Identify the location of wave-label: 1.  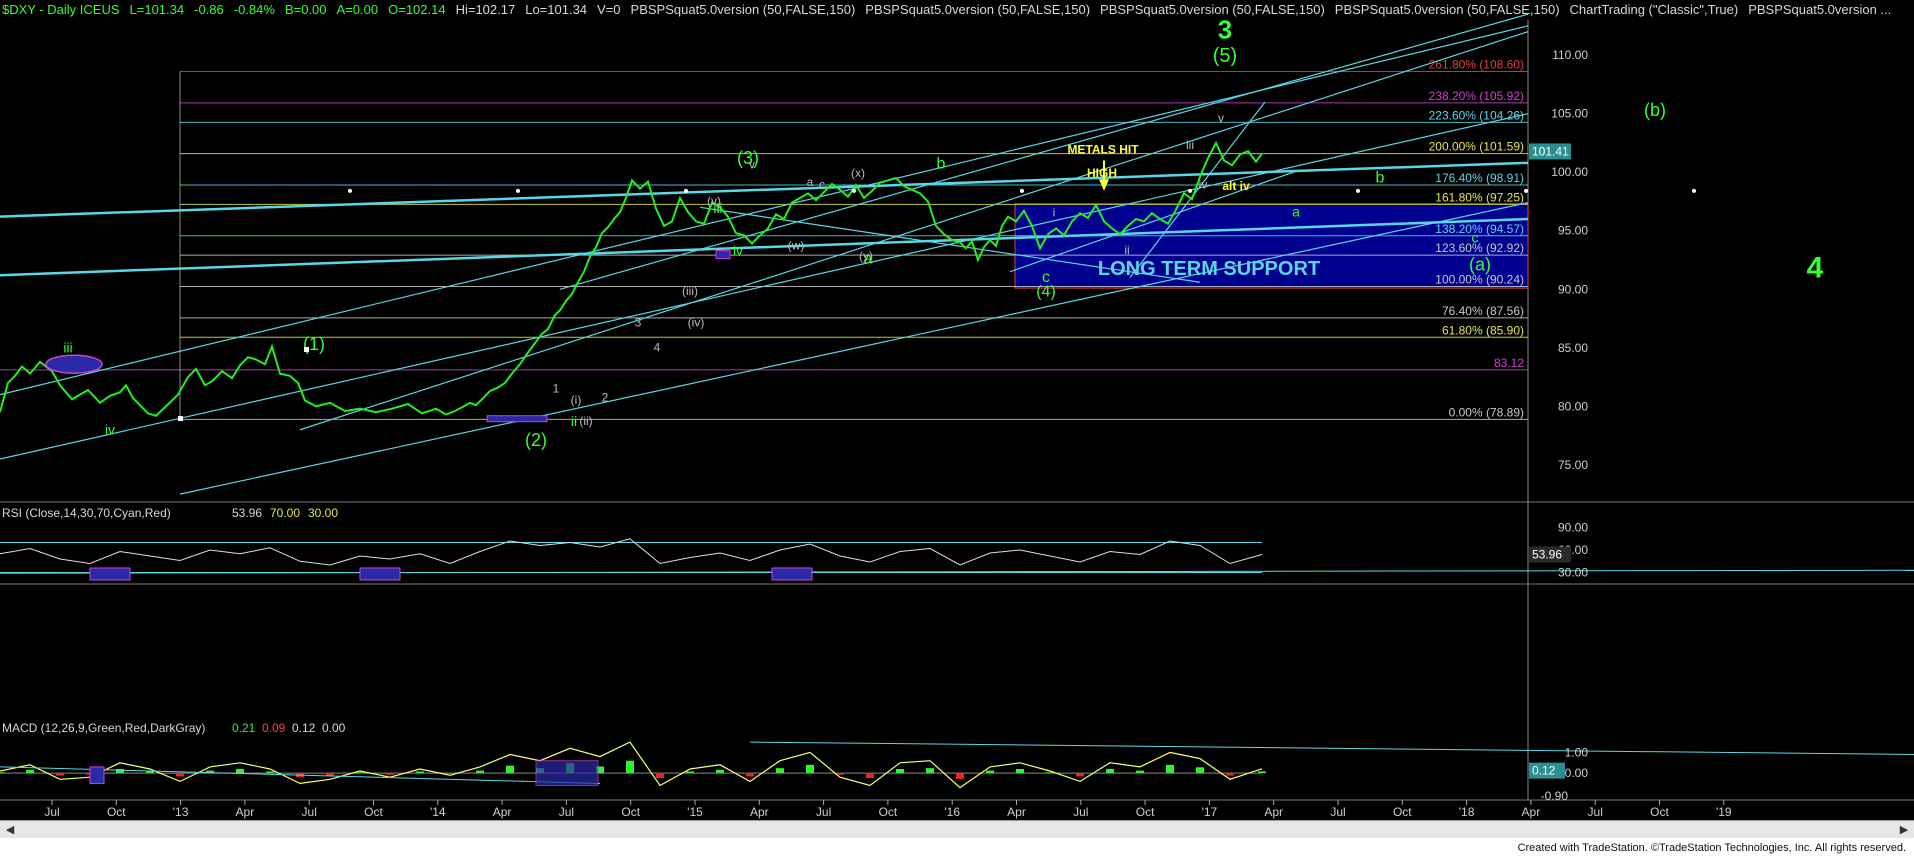
(556, 388).